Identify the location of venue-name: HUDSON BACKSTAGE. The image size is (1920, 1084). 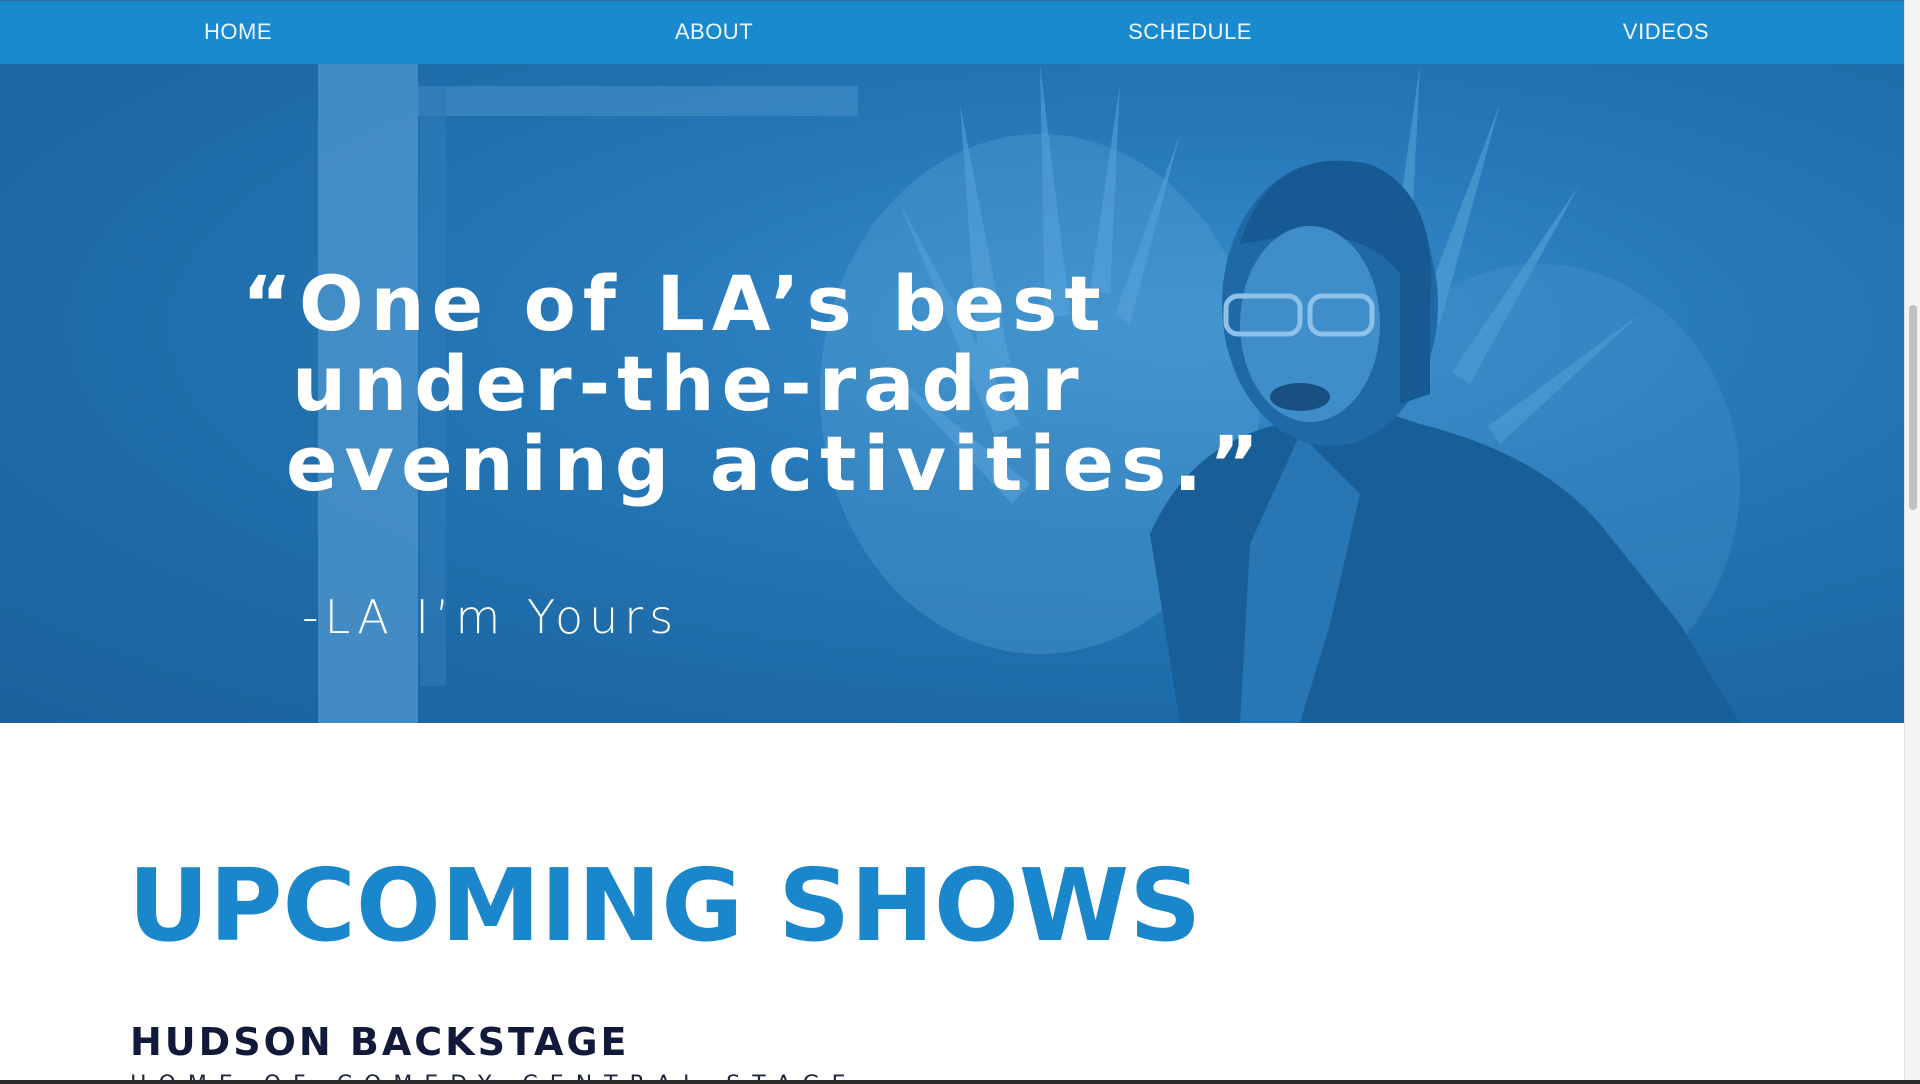
(380, 1042).